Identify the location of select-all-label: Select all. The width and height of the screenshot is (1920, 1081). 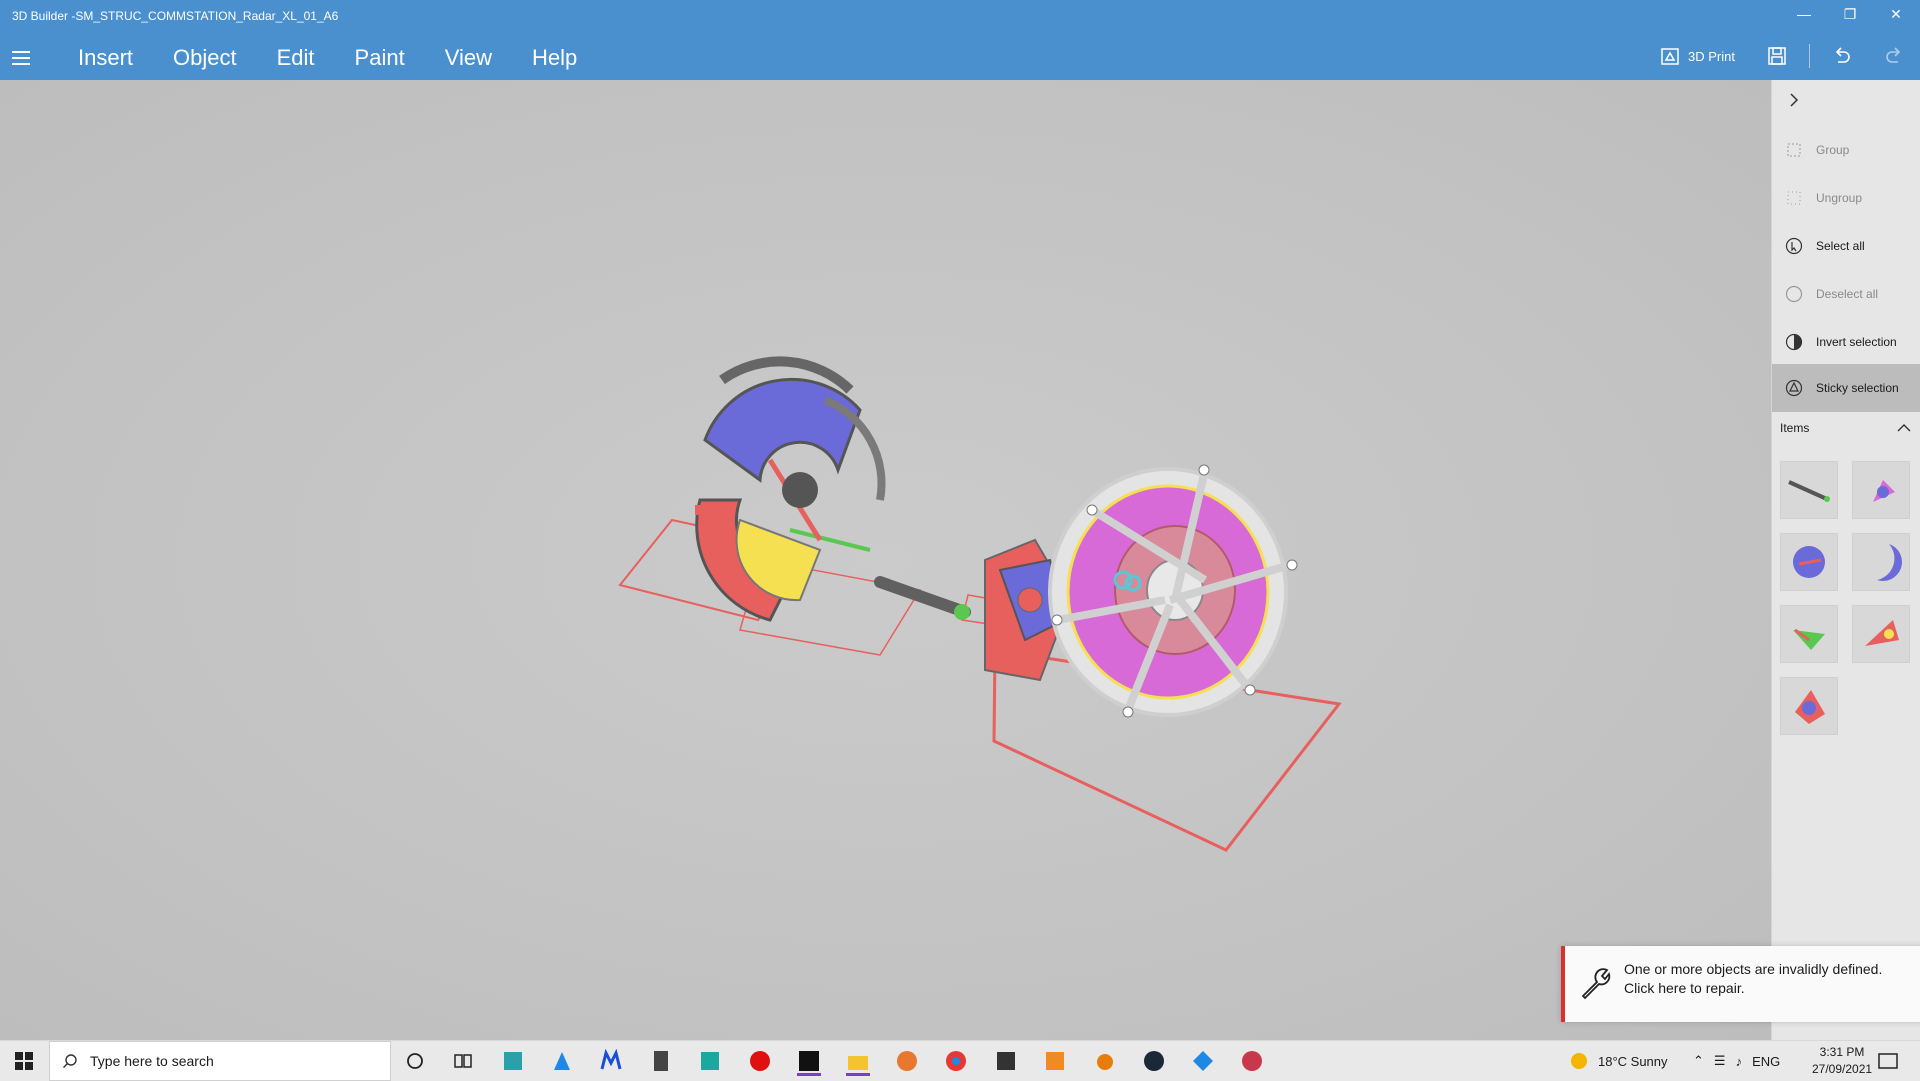
(1840, 246).